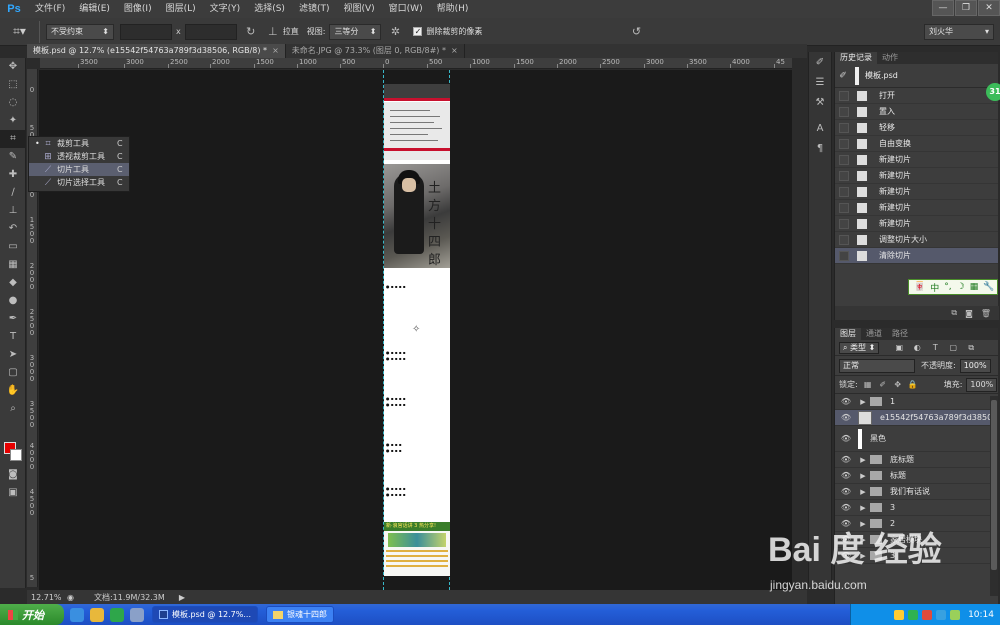  Describe the element at coordinates (966, 8) in the screenshot. I see `restore-button: ❐` at that location.